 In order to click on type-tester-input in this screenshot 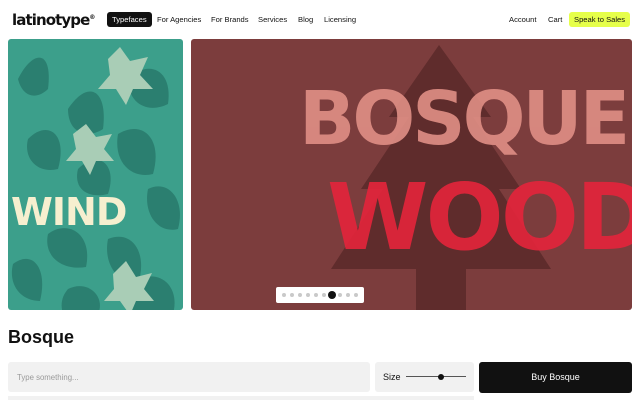, I will do `click(189, 377)`.